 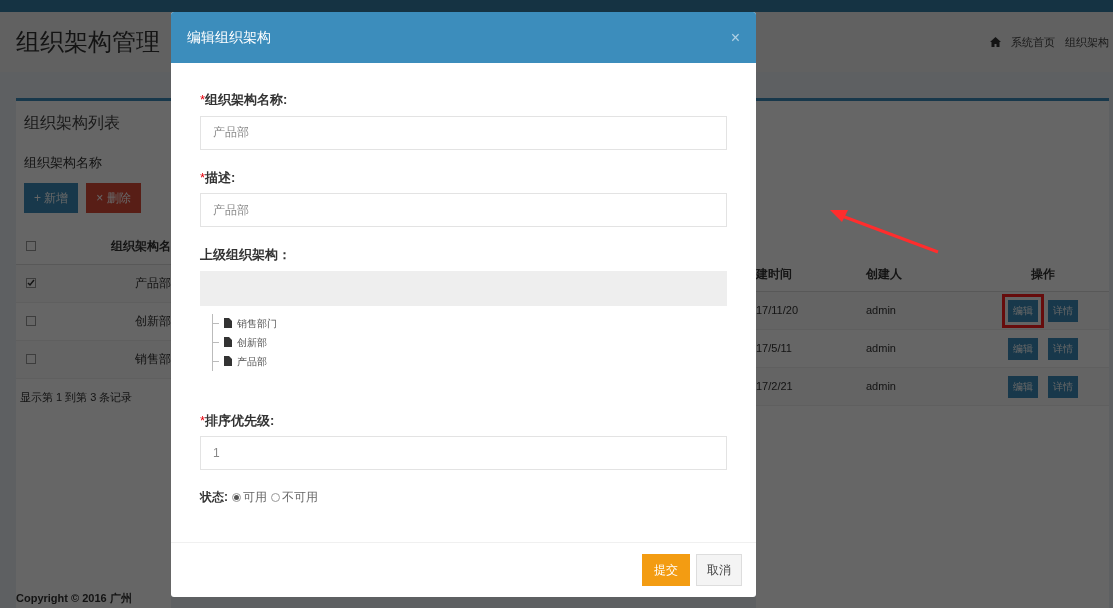 What do you see at coordinates (666, 570) in the screenshot?
I see `dialog-button: 提交` at bounding box center [666, 570].